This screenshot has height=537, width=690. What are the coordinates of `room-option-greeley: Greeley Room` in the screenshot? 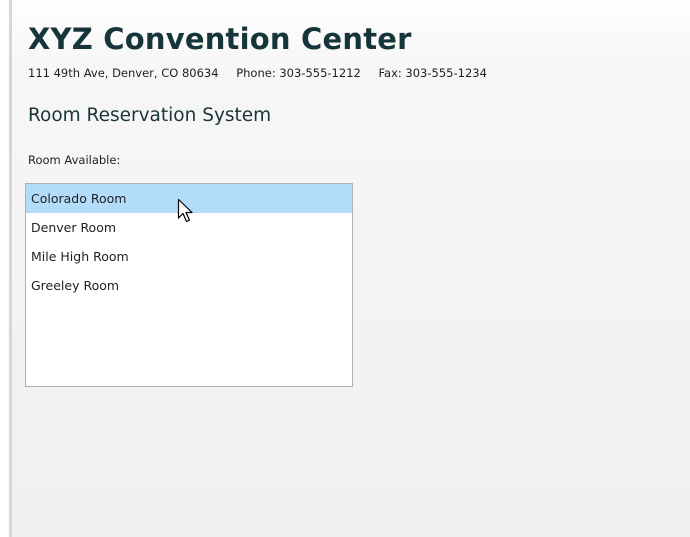 It's located at (189, 285).